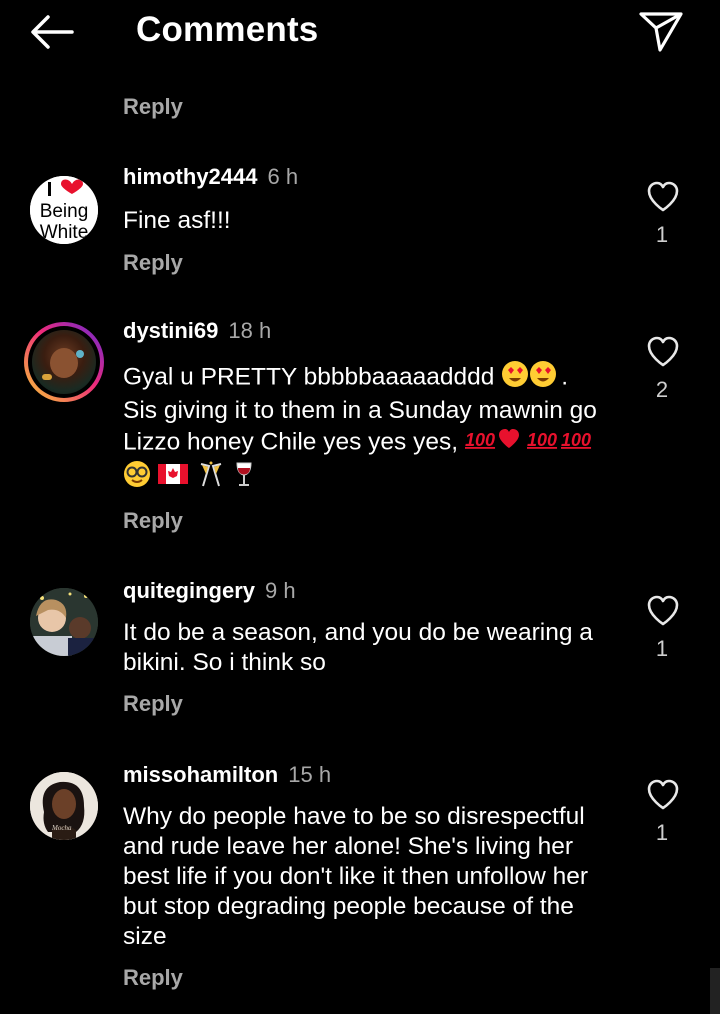  What do you see at coordinates (224, 662) in the screenshot?
I see `comment-line: bikini. So i think so` at bounding box center [224, 662].